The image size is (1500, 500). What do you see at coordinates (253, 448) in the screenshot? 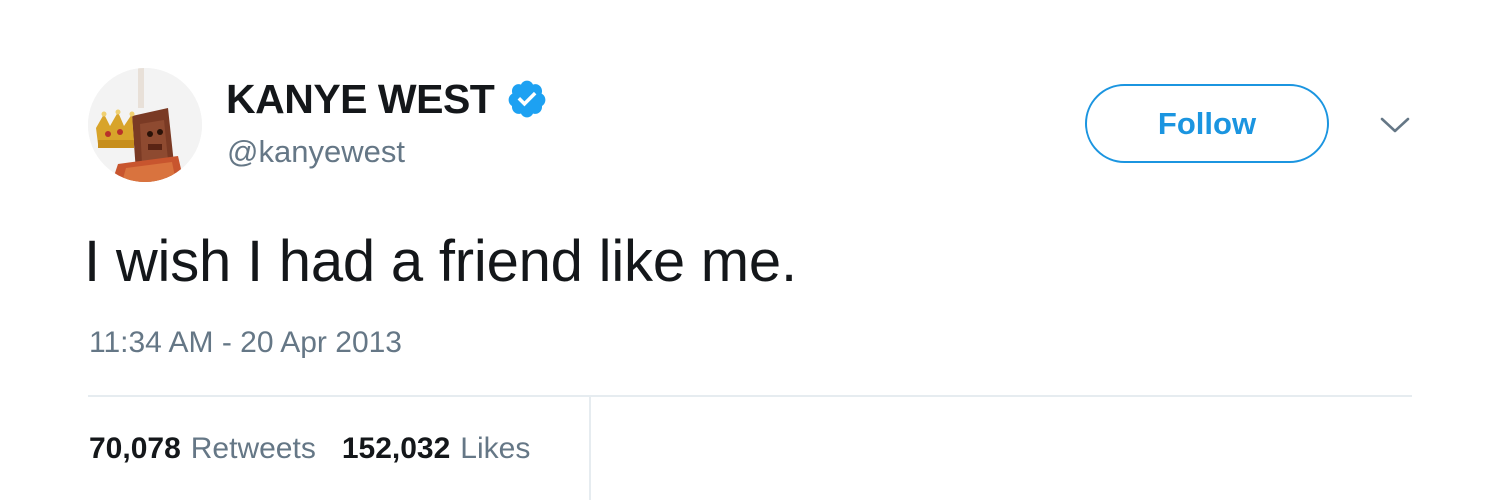
I see `retweets-label: Retweets` at bounding box center [253, 448].